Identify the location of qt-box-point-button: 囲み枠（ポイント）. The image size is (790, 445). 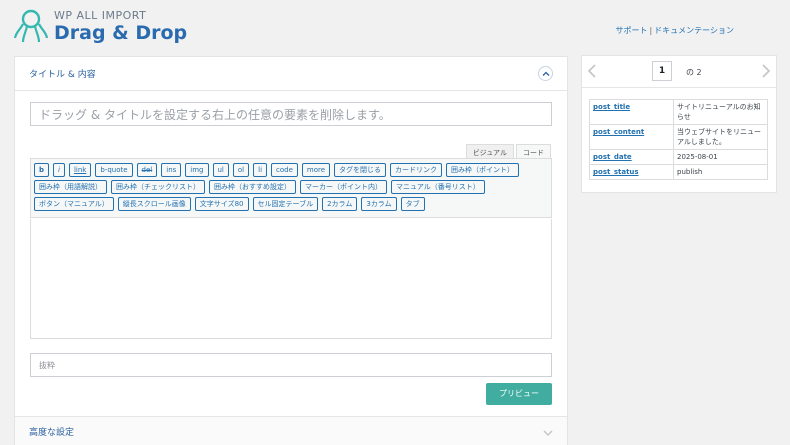
(483, 170).